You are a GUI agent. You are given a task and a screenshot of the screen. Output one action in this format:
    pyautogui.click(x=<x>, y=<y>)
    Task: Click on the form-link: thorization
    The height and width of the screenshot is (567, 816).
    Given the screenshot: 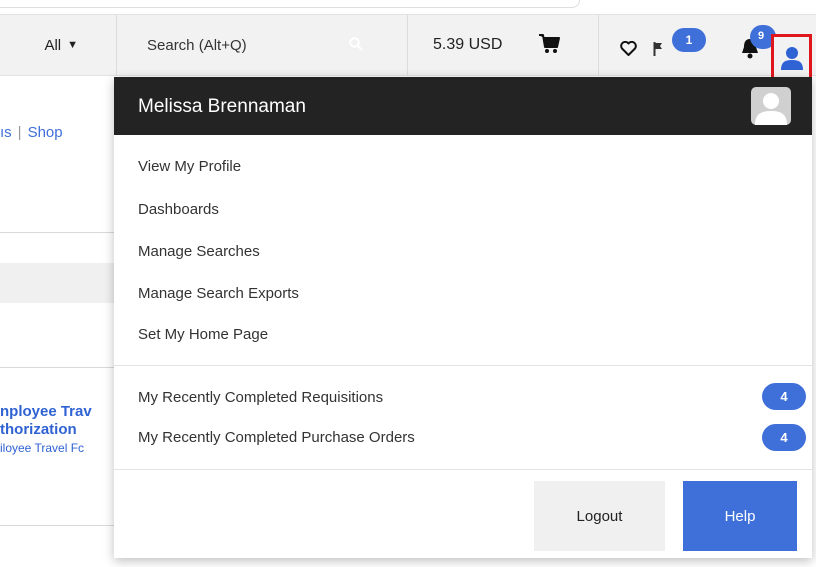 What is the action you would take?
    pyautogui.click(x=38, y=429)
    